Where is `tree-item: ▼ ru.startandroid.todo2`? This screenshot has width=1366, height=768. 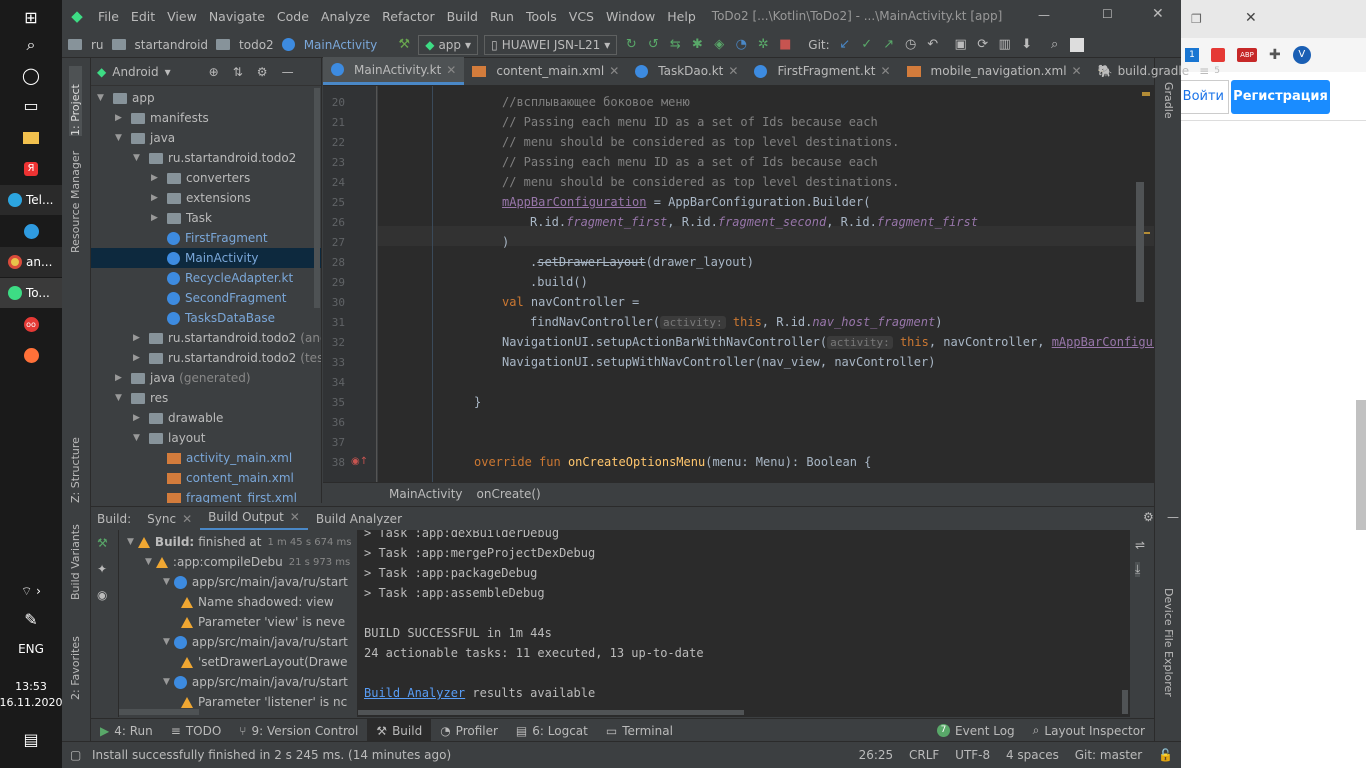
tree-item: ▼ ru.startandroid.todo2 is located at coordinates (214, 158).